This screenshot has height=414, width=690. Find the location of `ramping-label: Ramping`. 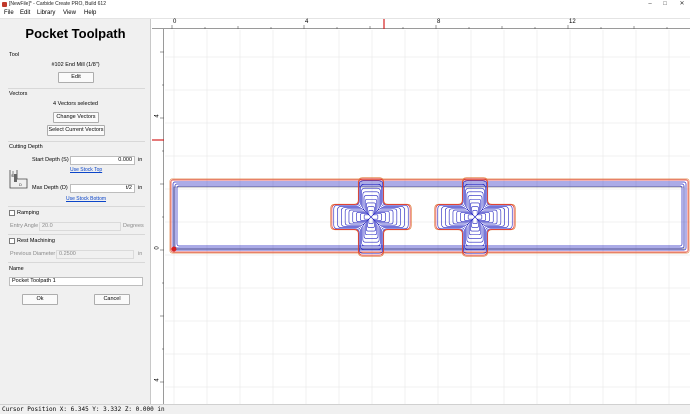

ramping-label: Ramping is located at coordinates (28, 213).